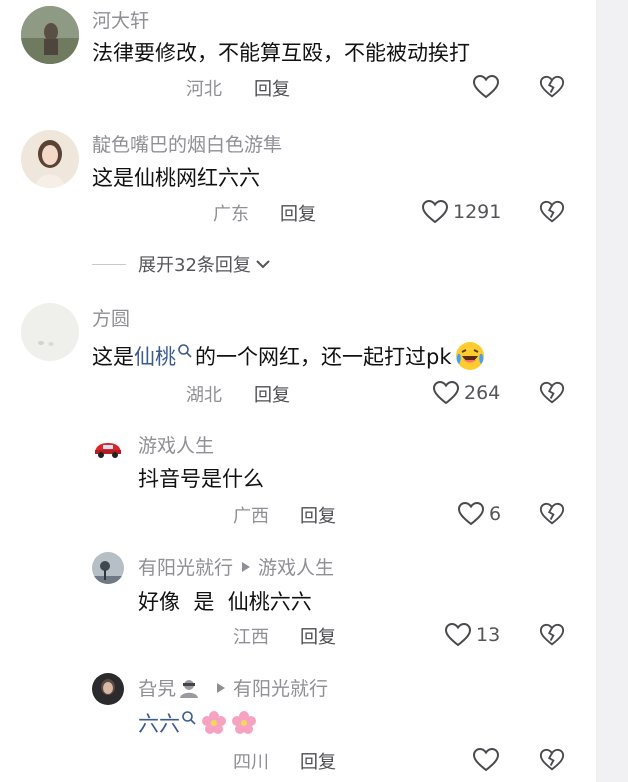 The height and width of the screenshot is (782, 628). I want to click on user-badge-icon, so click(189, 688).